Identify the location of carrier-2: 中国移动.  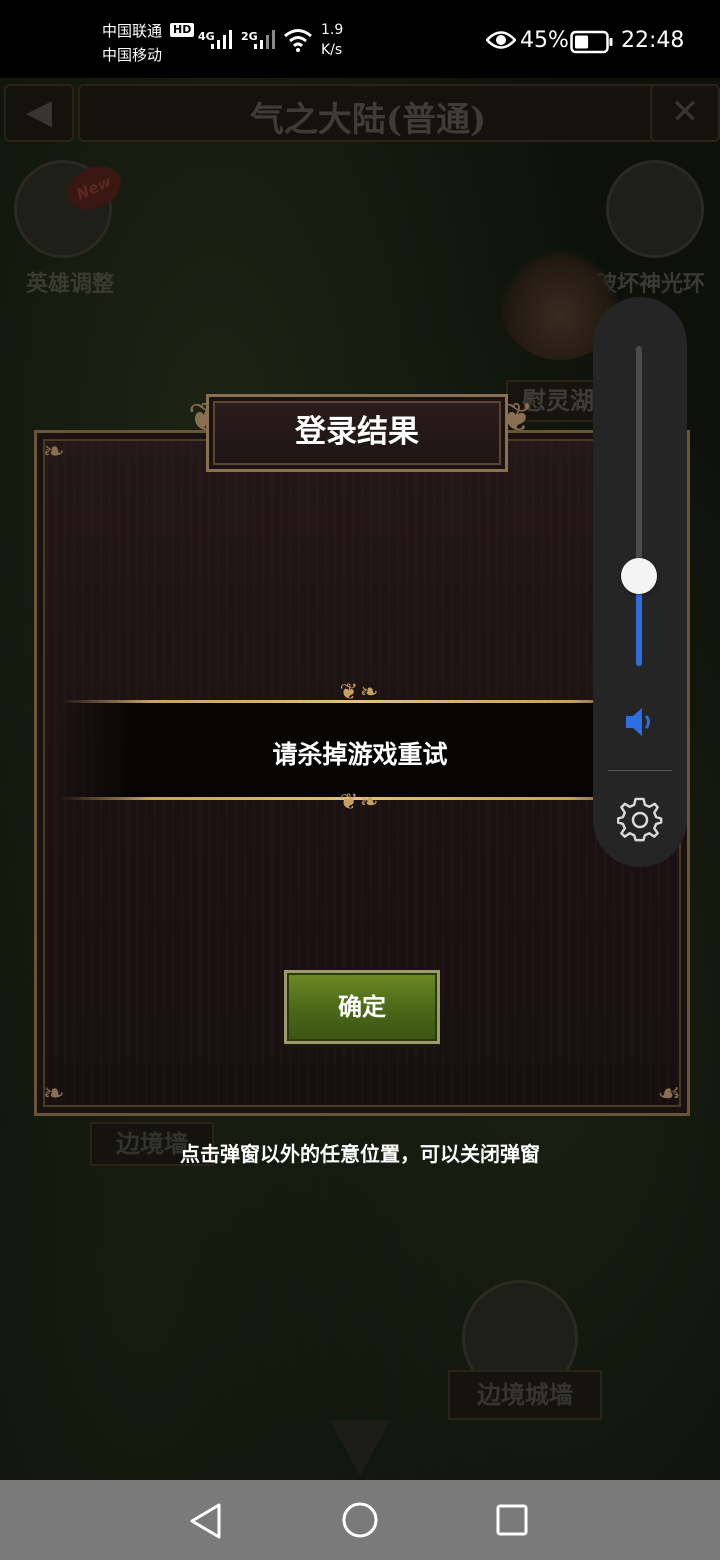
(132, 55).